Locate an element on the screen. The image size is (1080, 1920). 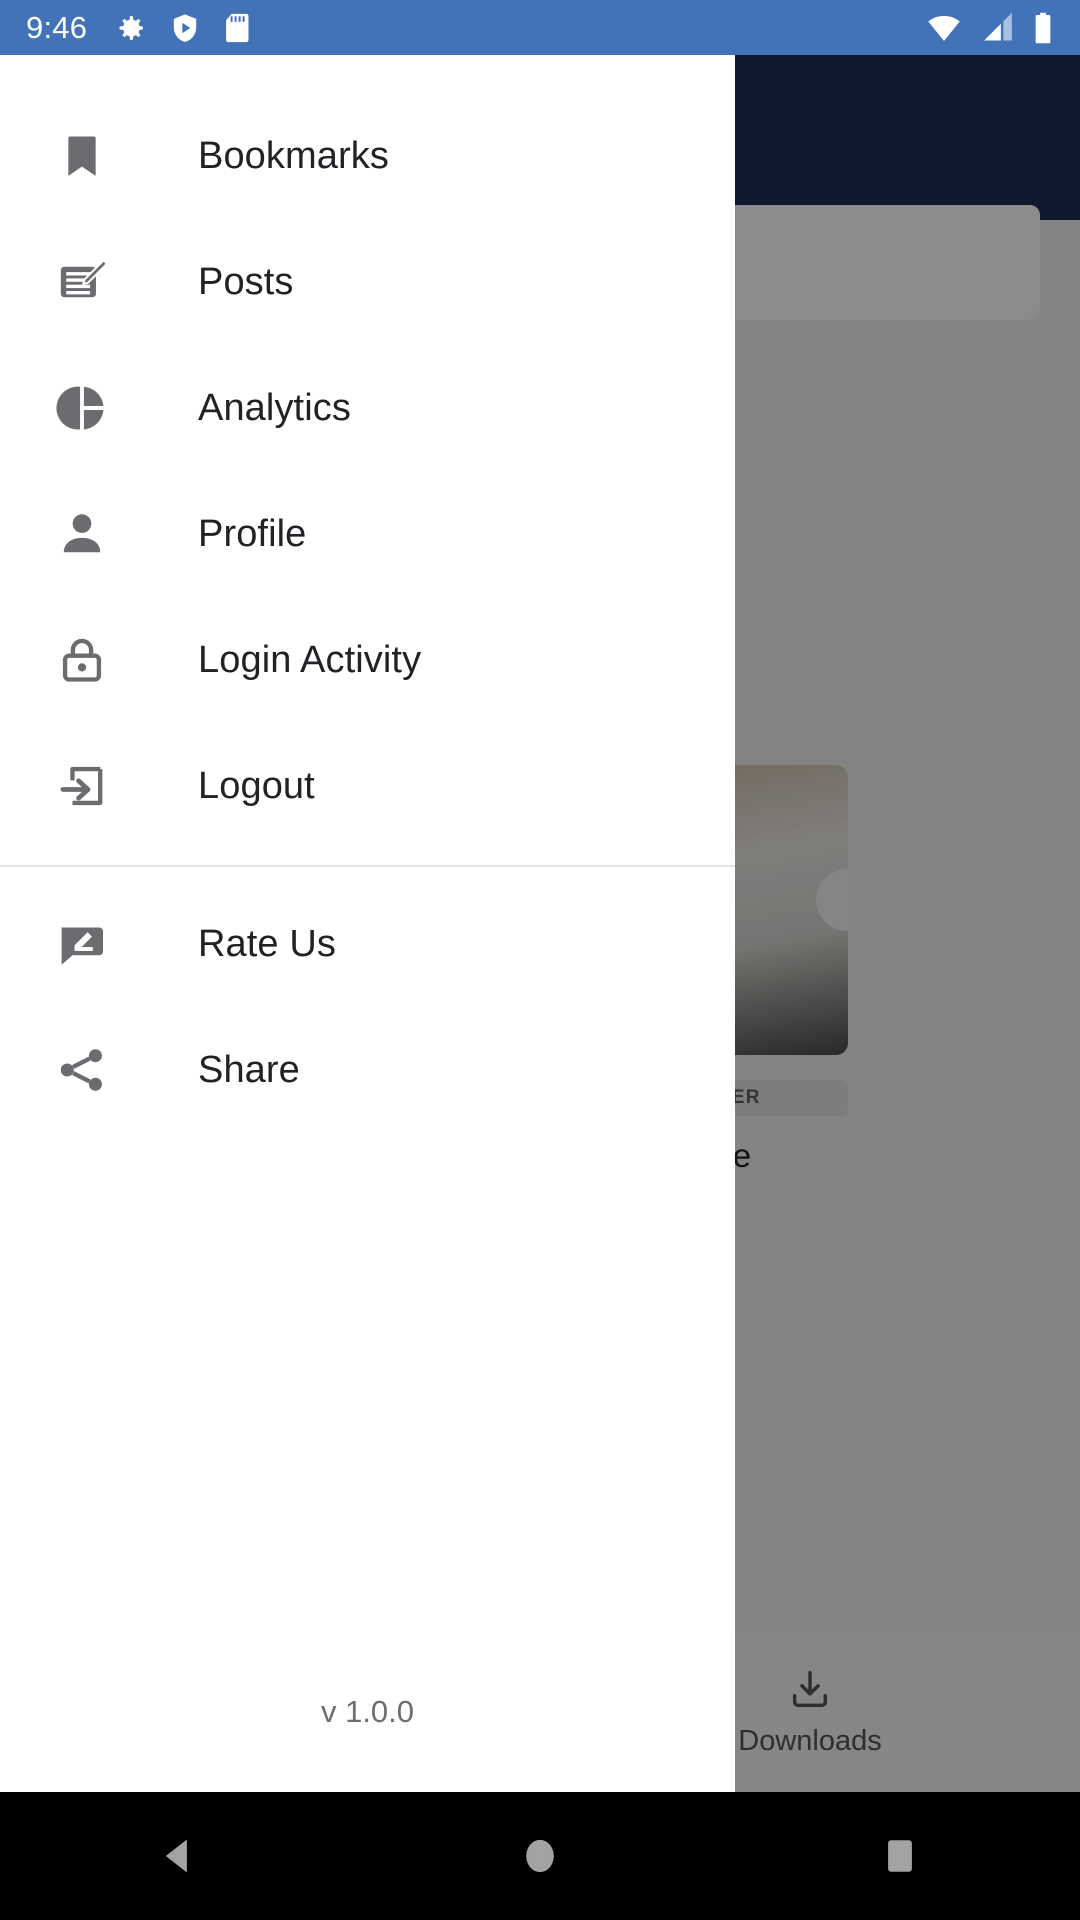
home-circle-icon is located at coordinates (540, 1856).